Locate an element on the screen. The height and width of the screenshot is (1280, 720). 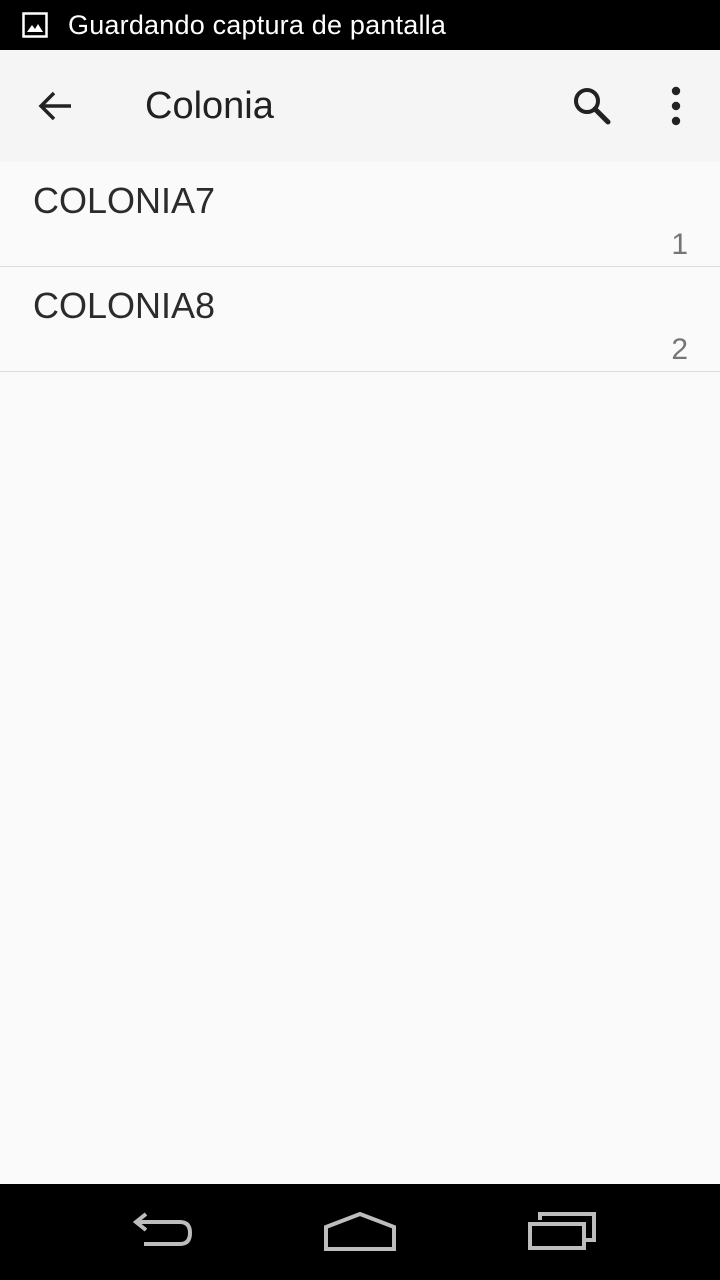
nav-home-icon is located at coordinates (360, 1231).